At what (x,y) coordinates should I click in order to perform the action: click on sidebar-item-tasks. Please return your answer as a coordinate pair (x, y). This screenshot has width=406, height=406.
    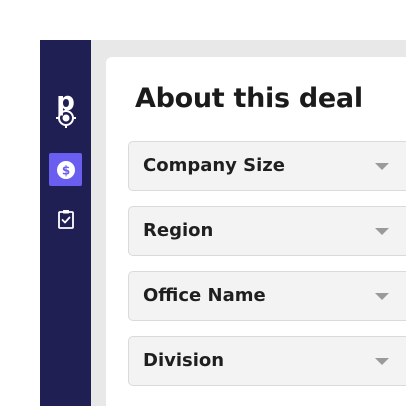
    Looking at the image, I should click on (65, 218).